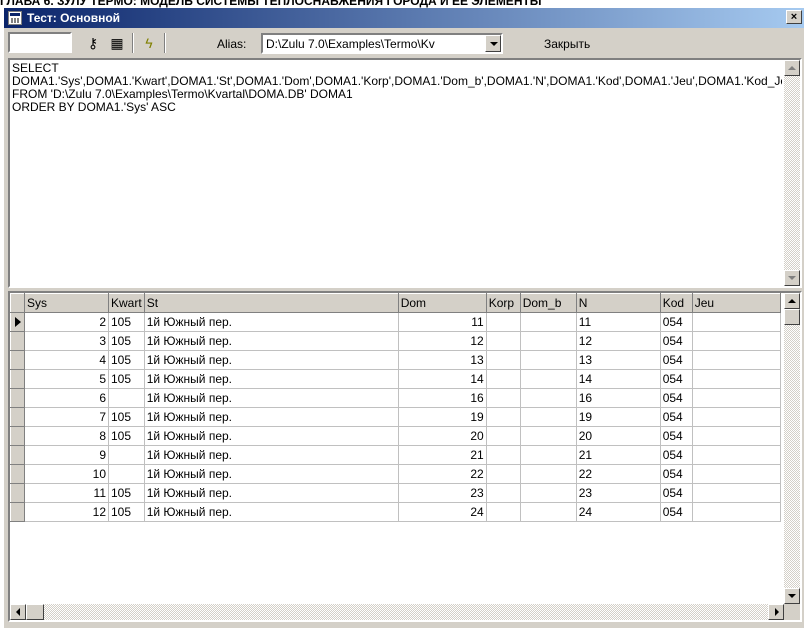 The height and width of the screenshot is (628, 804). Describe the element at coordinates (395, 493) in the screenshot. I see `table-row: 11 105 1й Южный пер. 23 23 054` at that location.